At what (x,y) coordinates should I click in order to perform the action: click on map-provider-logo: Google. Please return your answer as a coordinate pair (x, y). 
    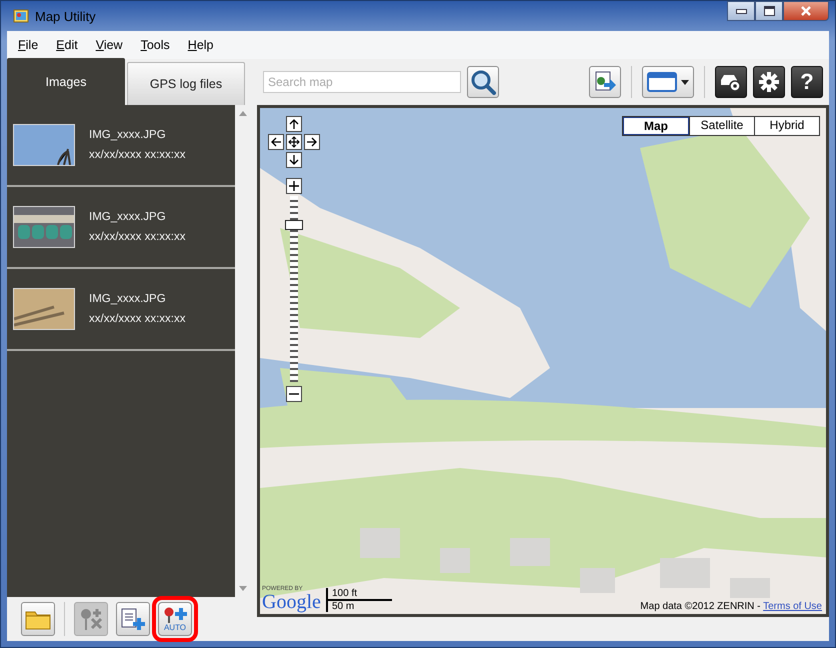
    Looking at the image, I should click on (291, 602).